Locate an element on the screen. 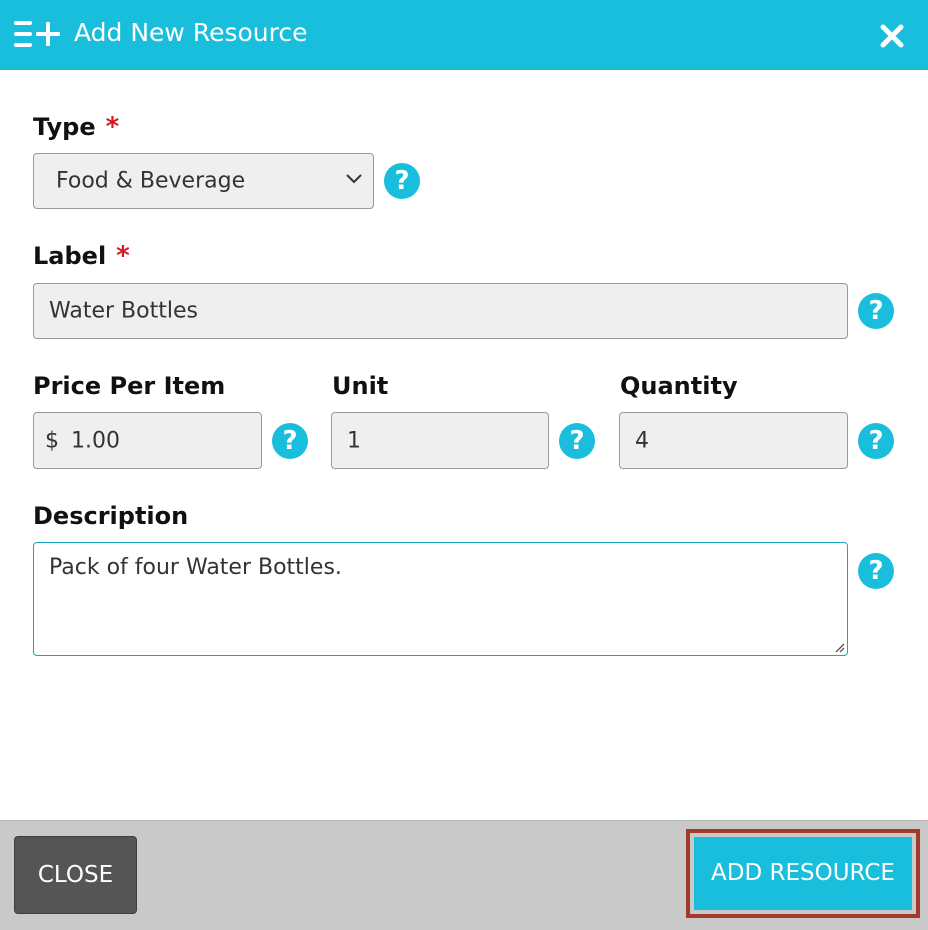  description-textarea: Pack of four Water Bottles. is located at coordinates (440, 599).